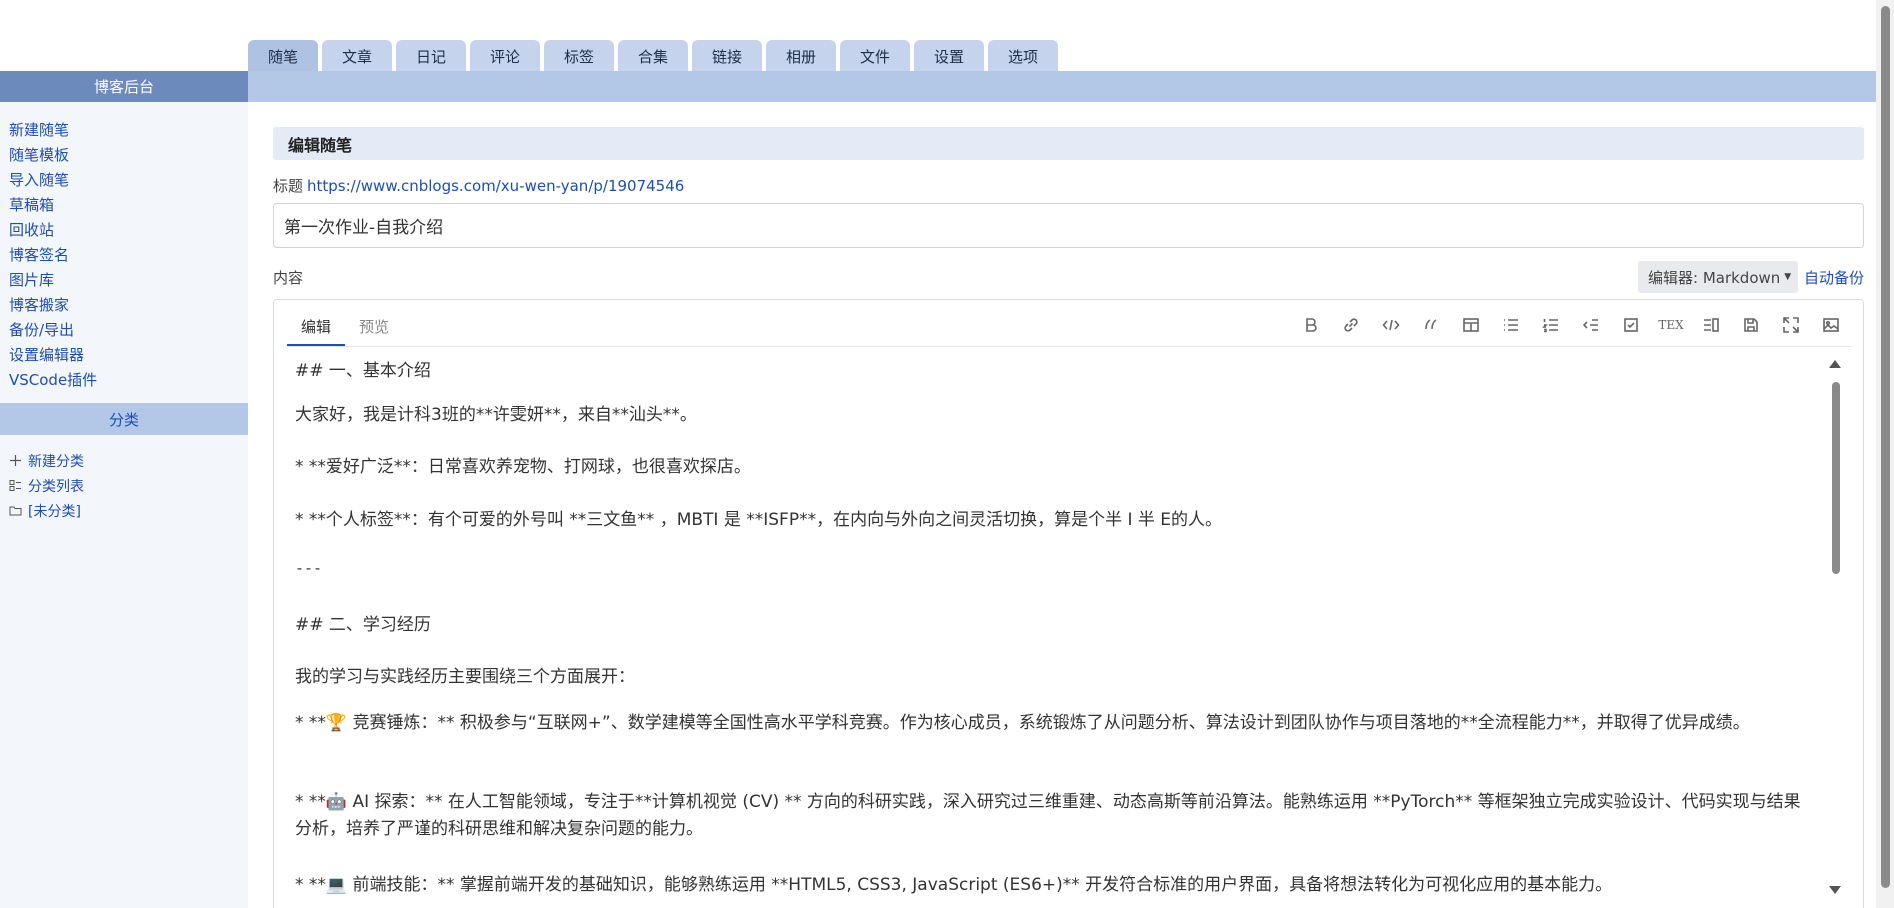 The height and width of the screenshot is (908, 1894). Describe the element at coordinates (1831, 325) in the screenshot. I see `image-icon` at that location.